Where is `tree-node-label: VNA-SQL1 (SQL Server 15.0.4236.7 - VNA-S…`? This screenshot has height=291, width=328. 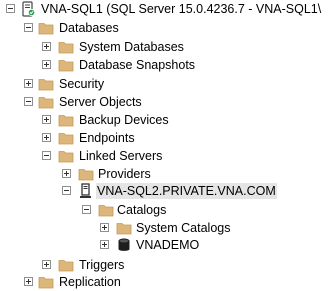
tree-node-label: VNA-SQL1 (SQL Server 15.0.4236.7 - VNA-S… is located at coordinates (181, 9).